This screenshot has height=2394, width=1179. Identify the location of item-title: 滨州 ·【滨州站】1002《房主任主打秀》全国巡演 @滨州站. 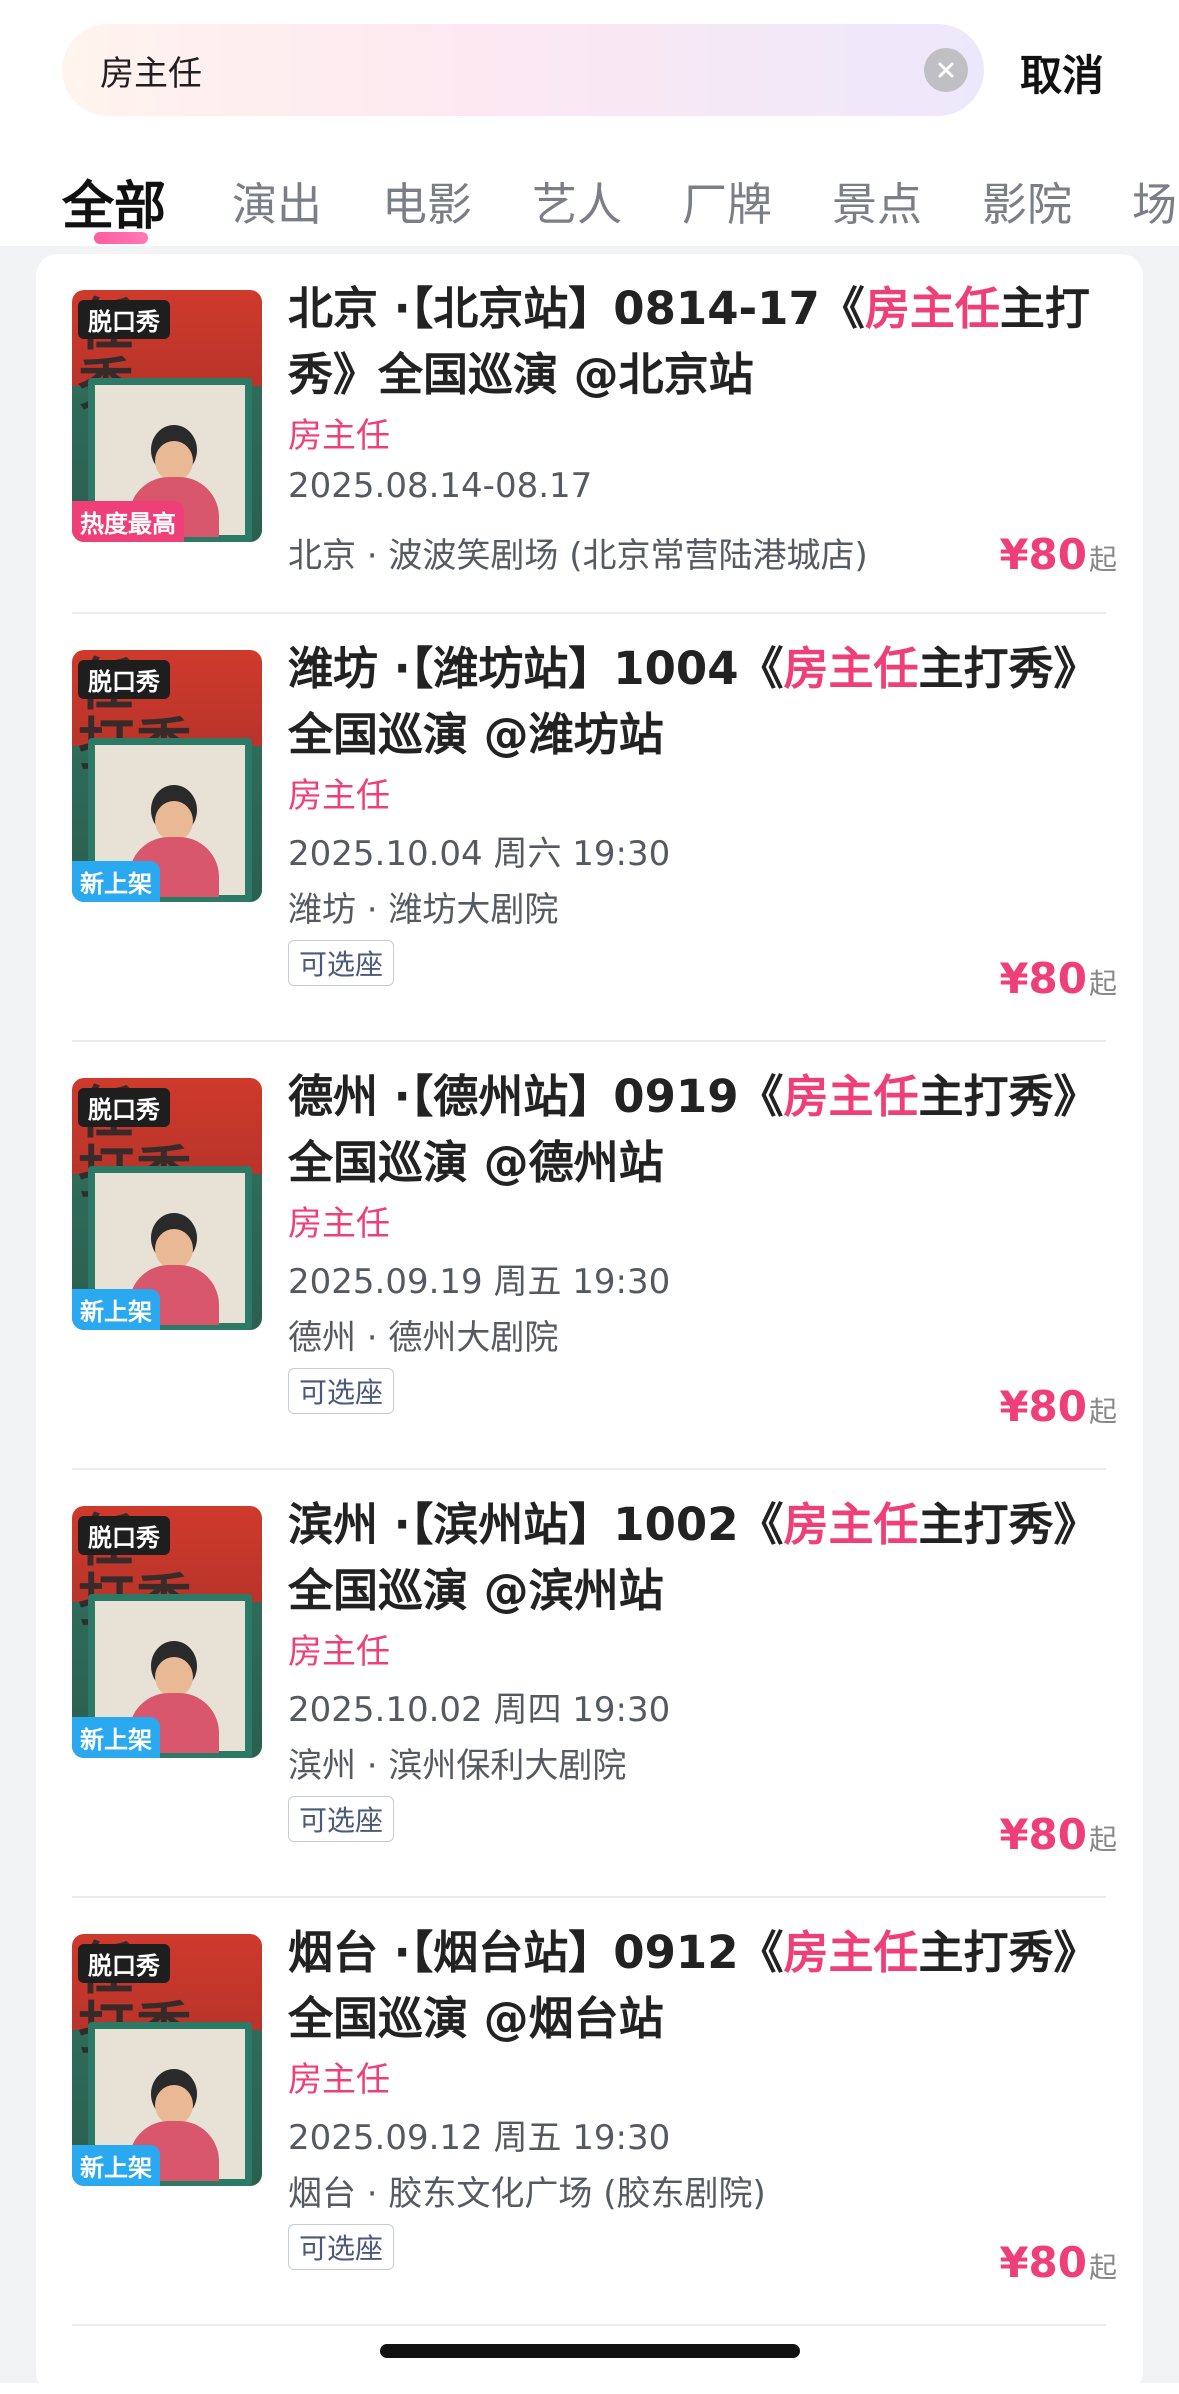
(693, 1557).